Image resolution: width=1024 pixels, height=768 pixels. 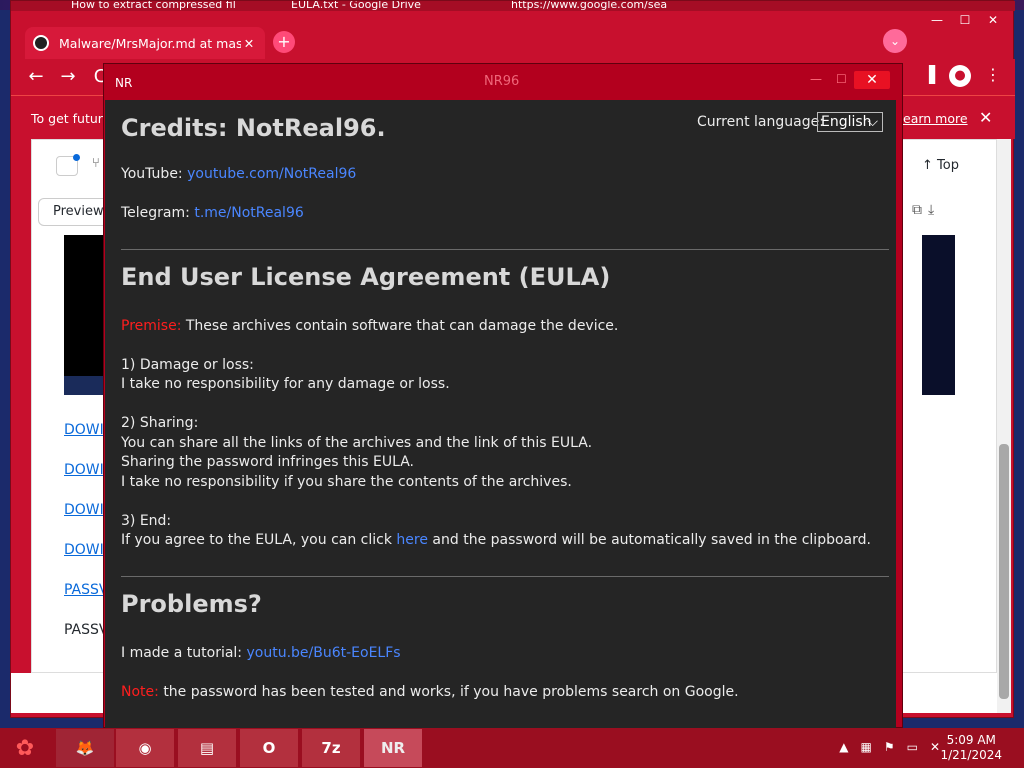 What do you see at coordinates (253, 128) in the screenshot?
I see `credits-heading: Credits: NotReal96.` at bounding box center [253, 128].